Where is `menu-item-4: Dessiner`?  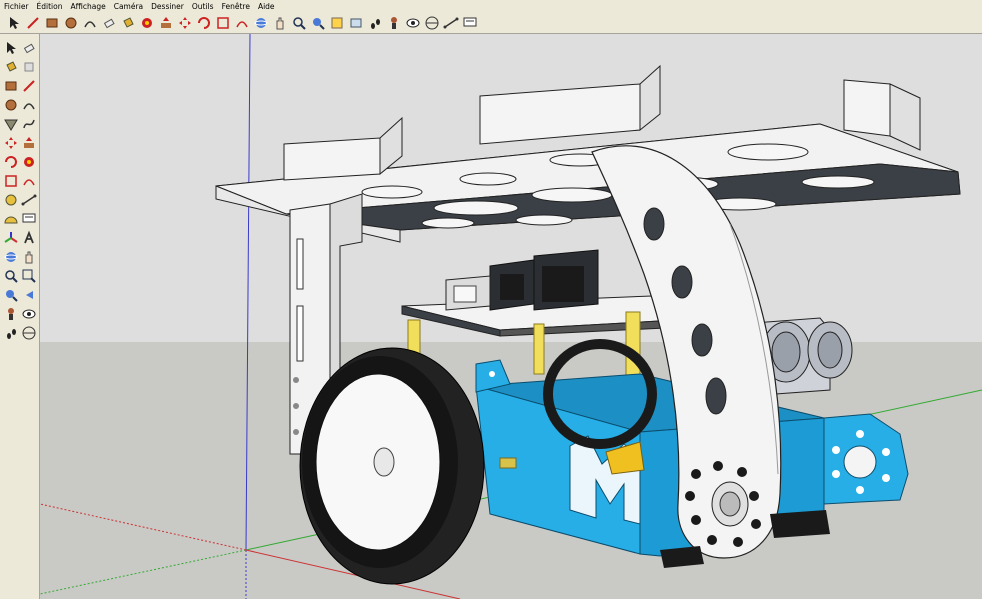
menu-item-4: Dessiner is located at coordinates (167, 6).